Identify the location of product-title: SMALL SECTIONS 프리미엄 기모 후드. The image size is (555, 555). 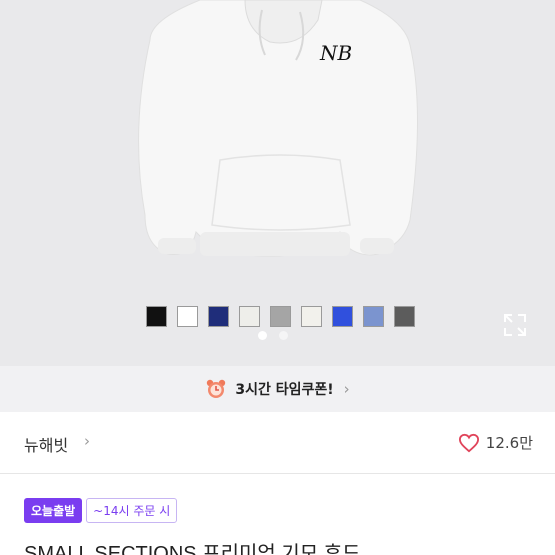
(192, 549).